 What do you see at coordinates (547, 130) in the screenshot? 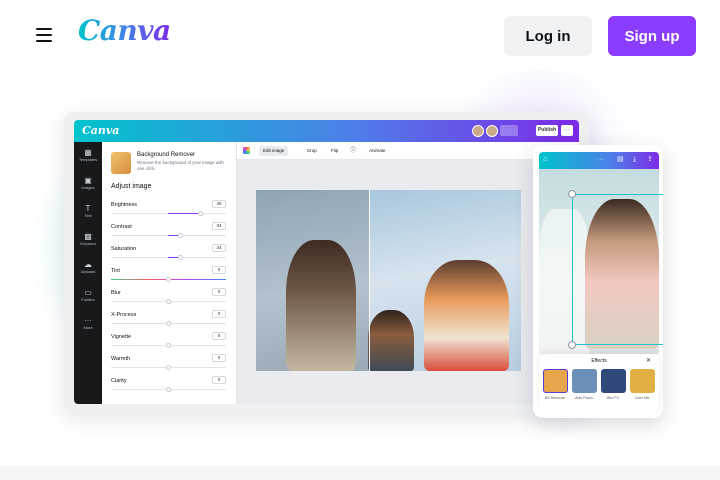
I see `publish-button: Publish` at bounding box center [547, 130].